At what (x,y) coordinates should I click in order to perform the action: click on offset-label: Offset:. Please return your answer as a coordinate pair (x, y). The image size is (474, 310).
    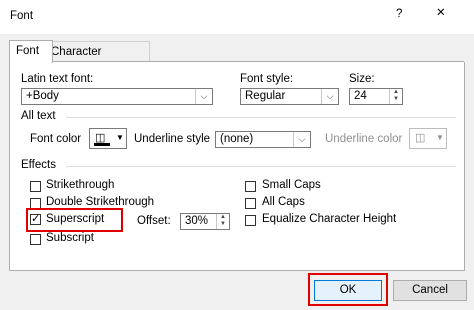
    Looking at the image, I should click on (154, 221).